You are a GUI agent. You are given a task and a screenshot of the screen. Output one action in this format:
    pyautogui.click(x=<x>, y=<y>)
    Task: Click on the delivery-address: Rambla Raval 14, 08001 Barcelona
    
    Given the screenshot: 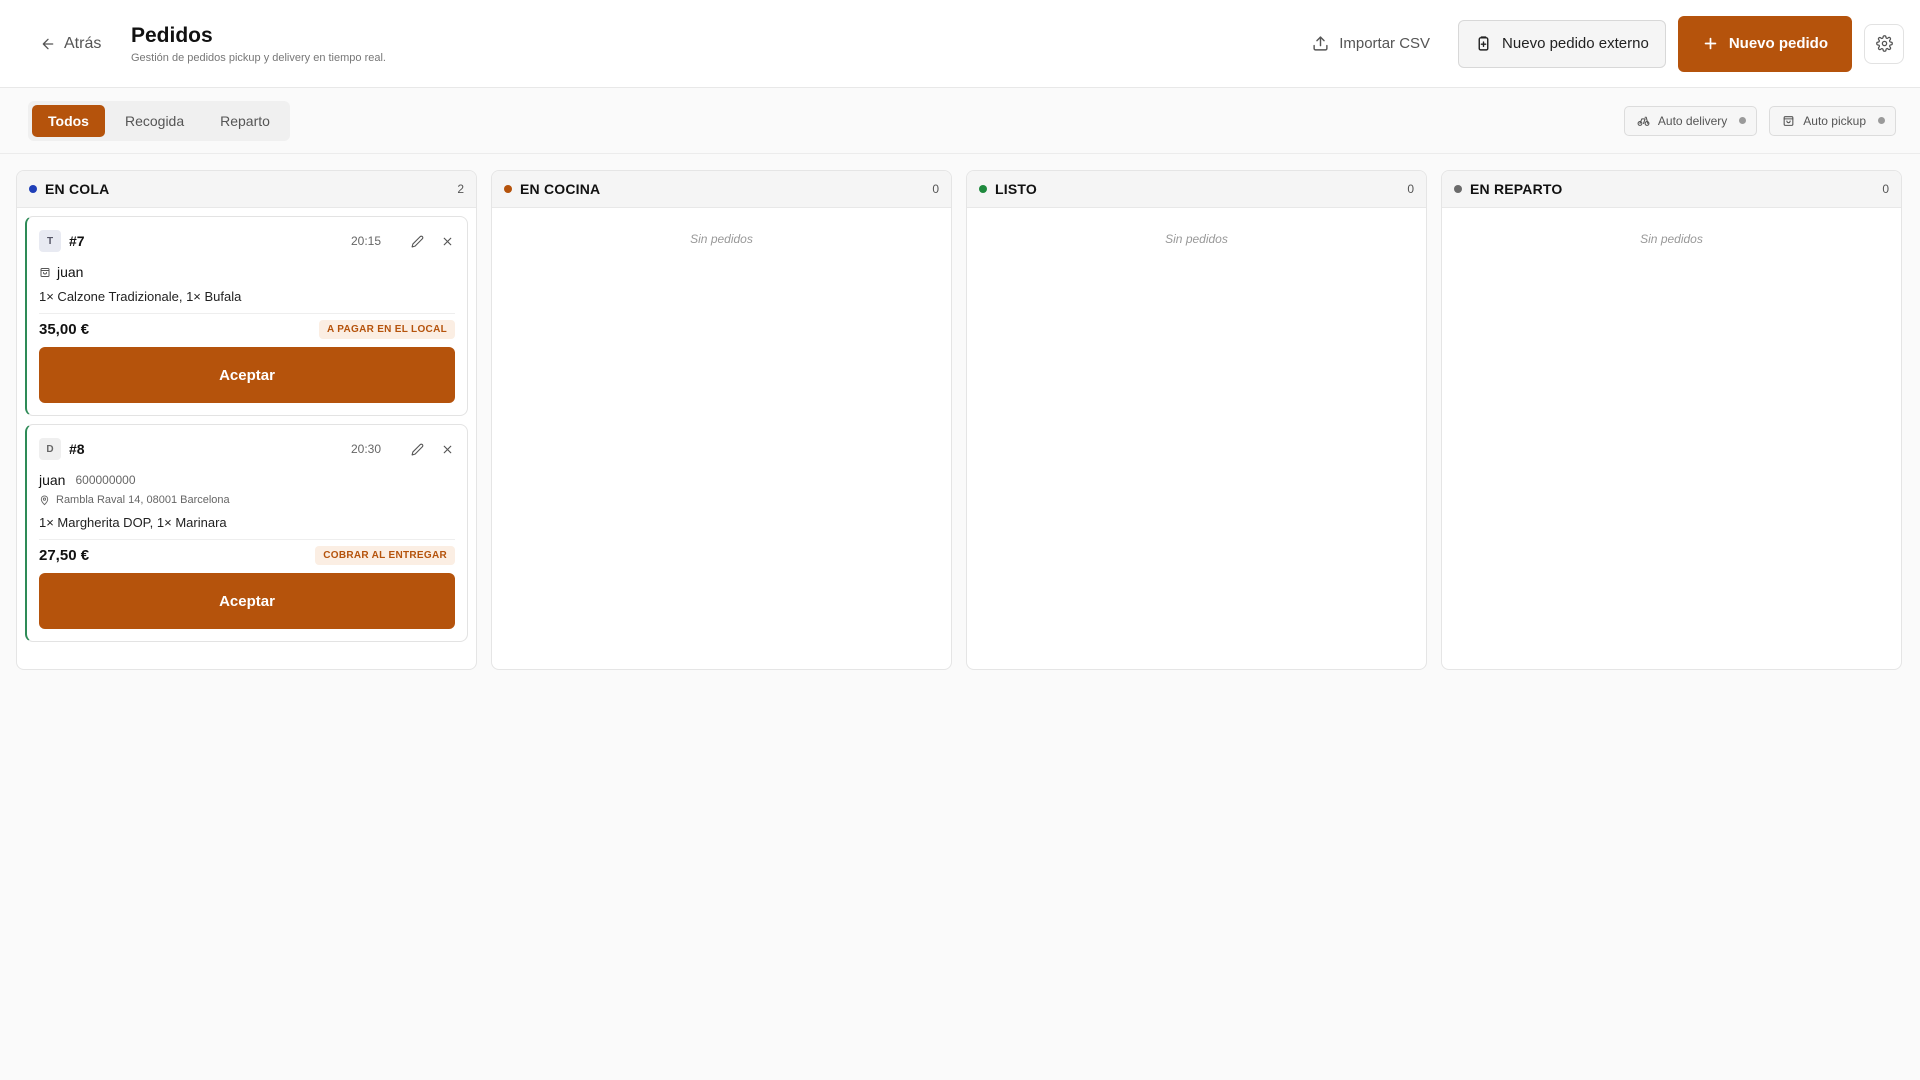 What is the action you would take?
    pyautogui.click(x=143, y=500)
    